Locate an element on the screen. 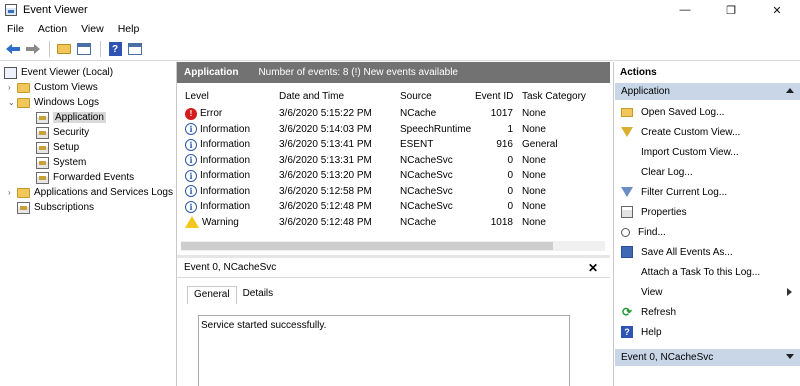  tree-item-event-viewer-local: Event Viewer (Local) is located at coordinates (58, 72).